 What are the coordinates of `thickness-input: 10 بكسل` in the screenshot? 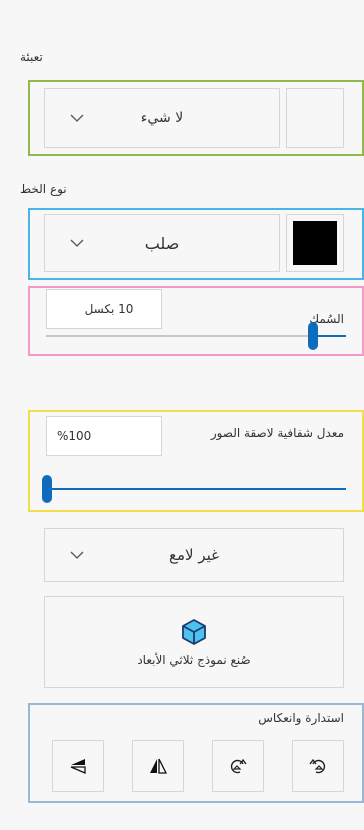 It's located at (104, 309).